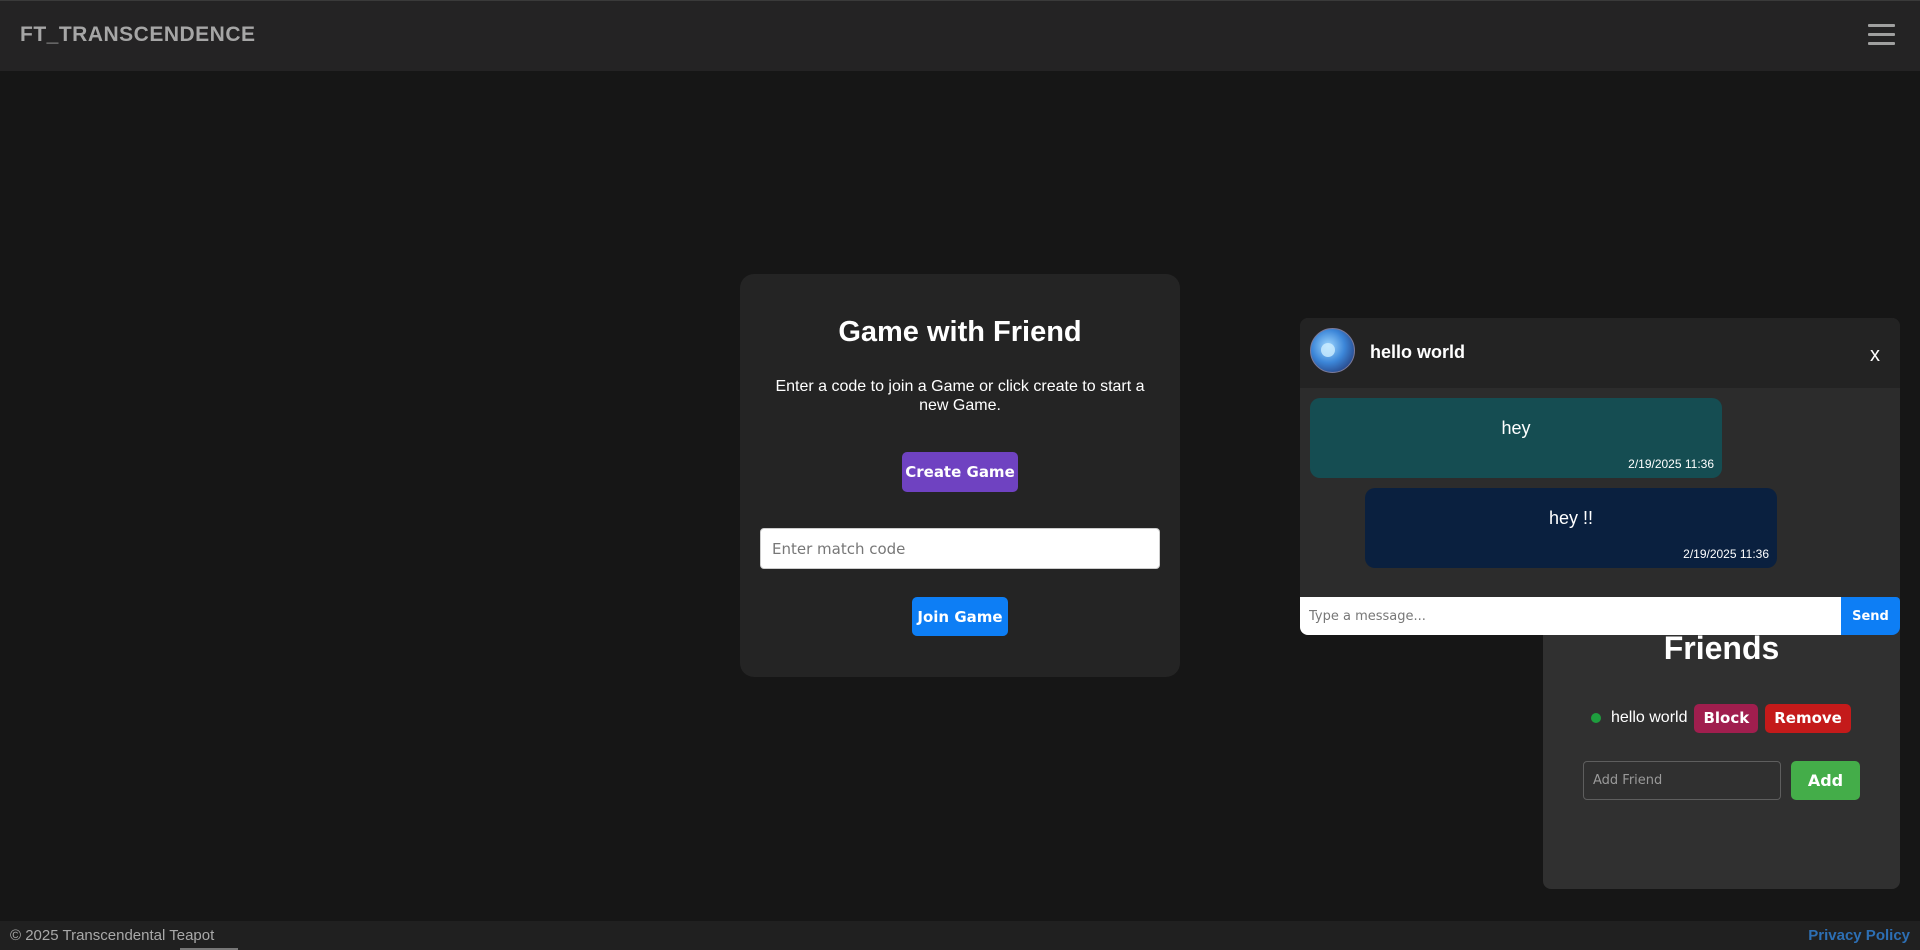 The image size is (1920, 950). Describe the element at coordinates (960, 548) in the screenshot. I see `match-code-input` at that location.